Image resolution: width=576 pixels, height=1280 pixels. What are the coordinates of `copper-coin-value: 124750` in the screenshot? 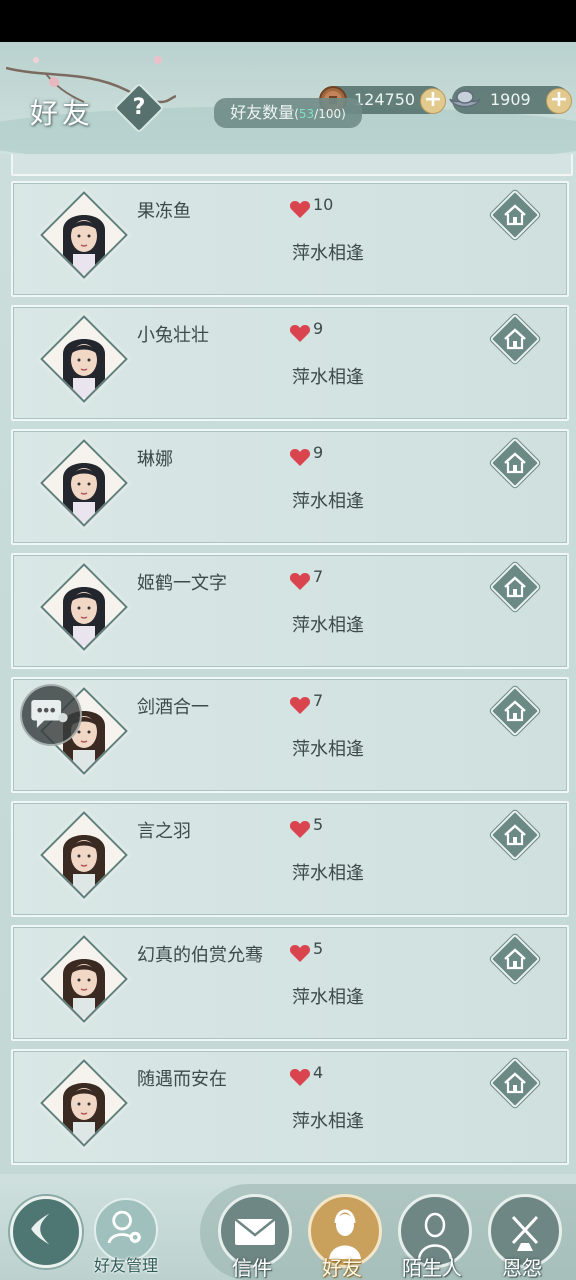 It's located at (385, 99).